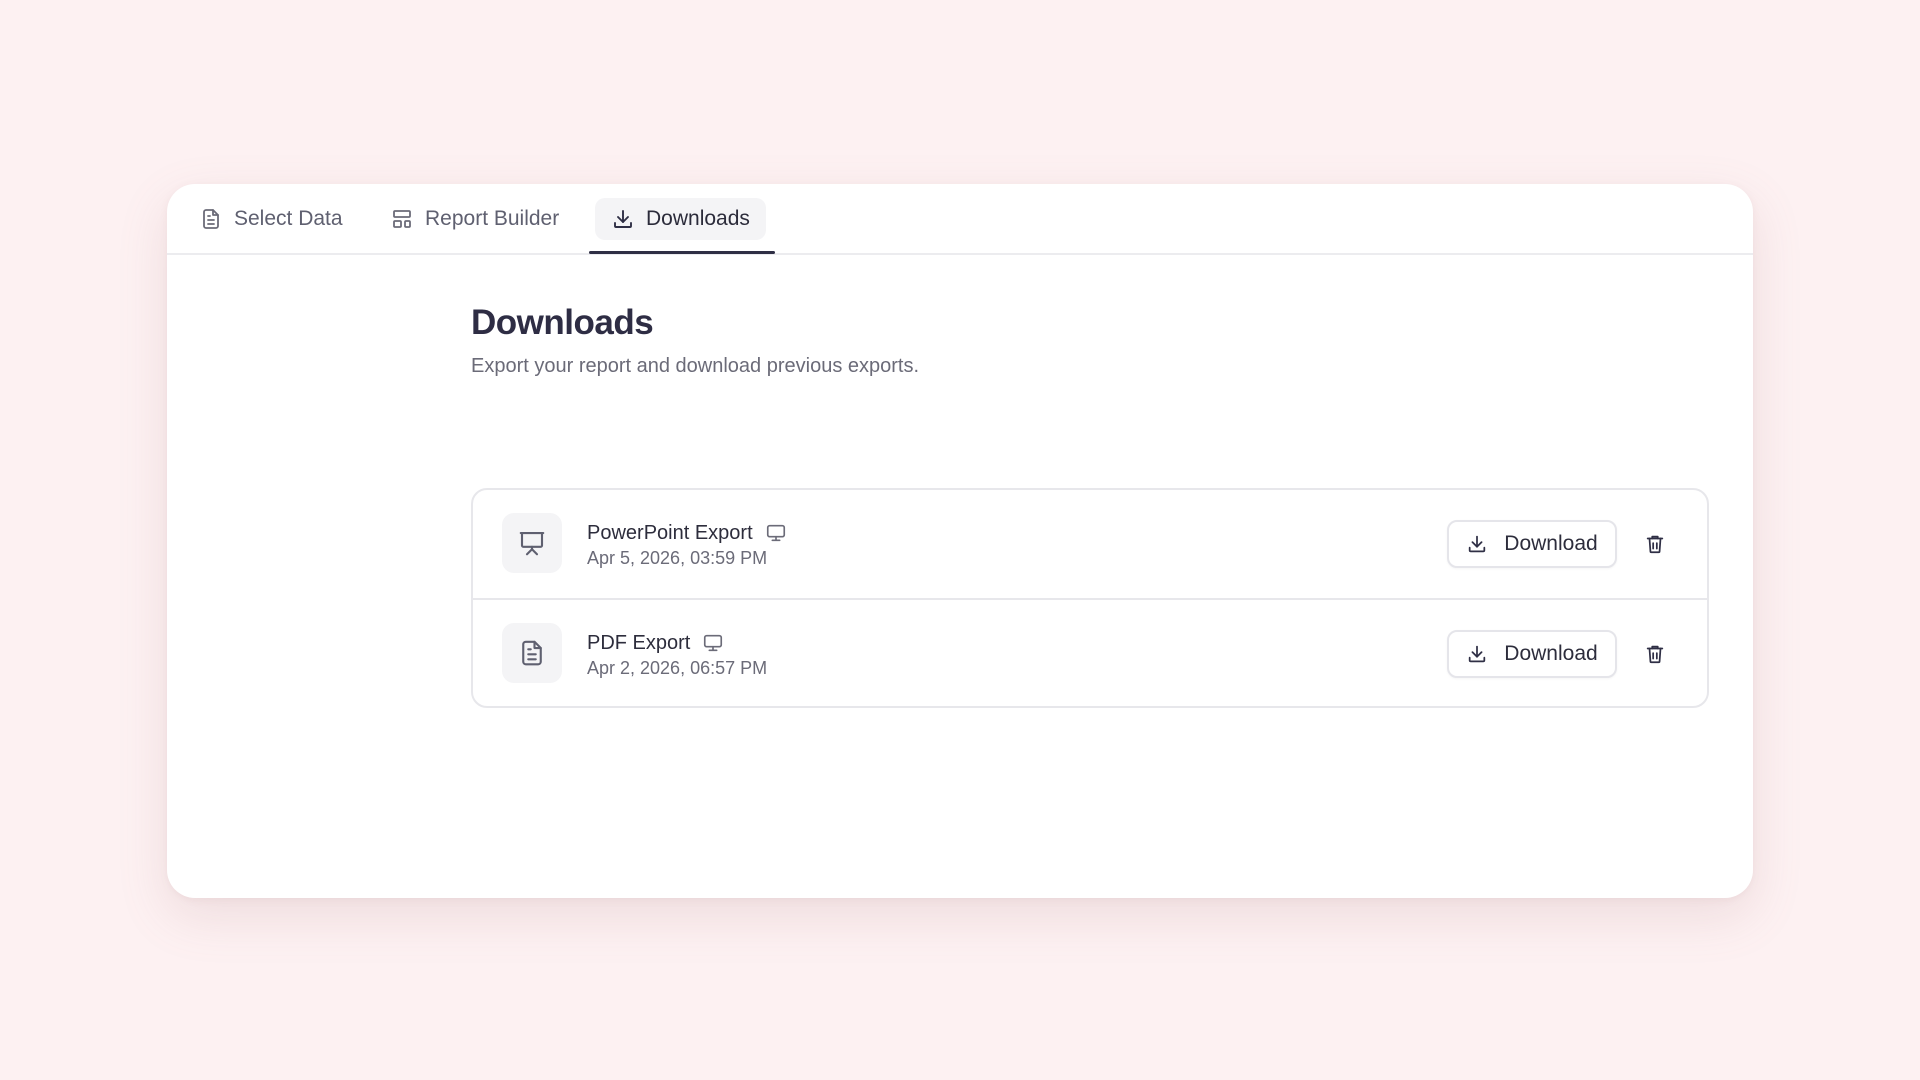 The height and width of the screenshot is (1080, 1920). I want to click on tab-downloads: Downloads, so click(680, 219).